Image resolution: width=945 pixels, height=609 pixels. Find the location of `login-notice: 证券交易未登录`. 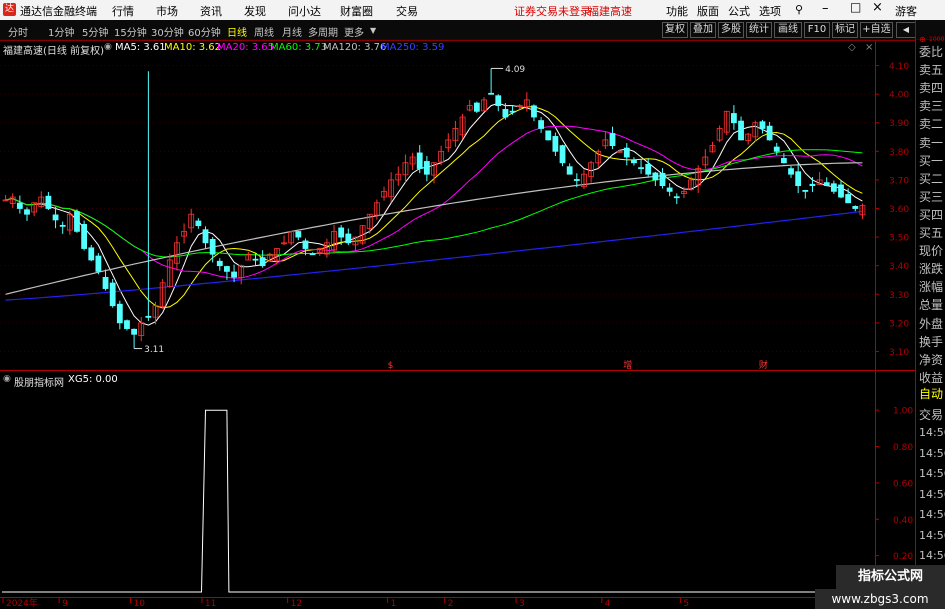

login-notice: 证券交易未登录 is located at coordinates (552, 11).